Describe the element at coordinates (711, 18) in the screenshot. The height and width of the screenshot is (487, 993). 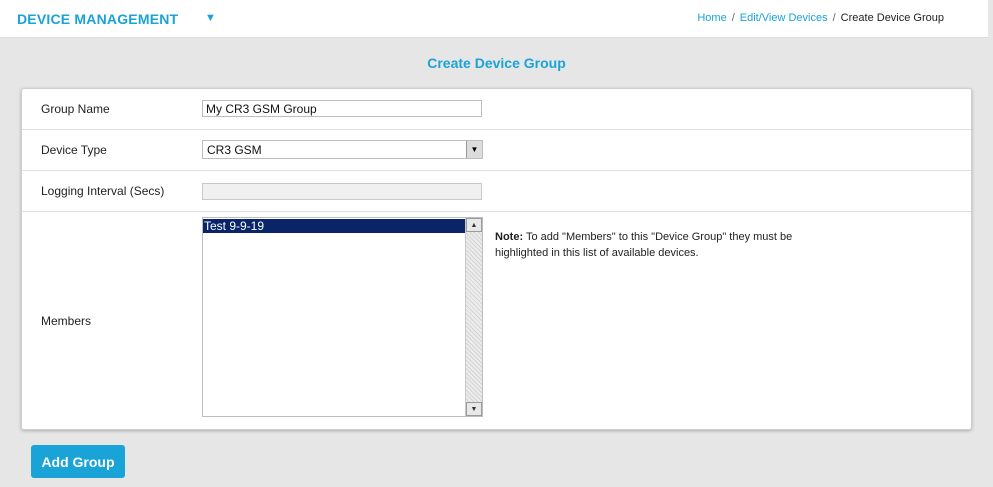
I see `breadcrumb-home-link: Home` at that location.